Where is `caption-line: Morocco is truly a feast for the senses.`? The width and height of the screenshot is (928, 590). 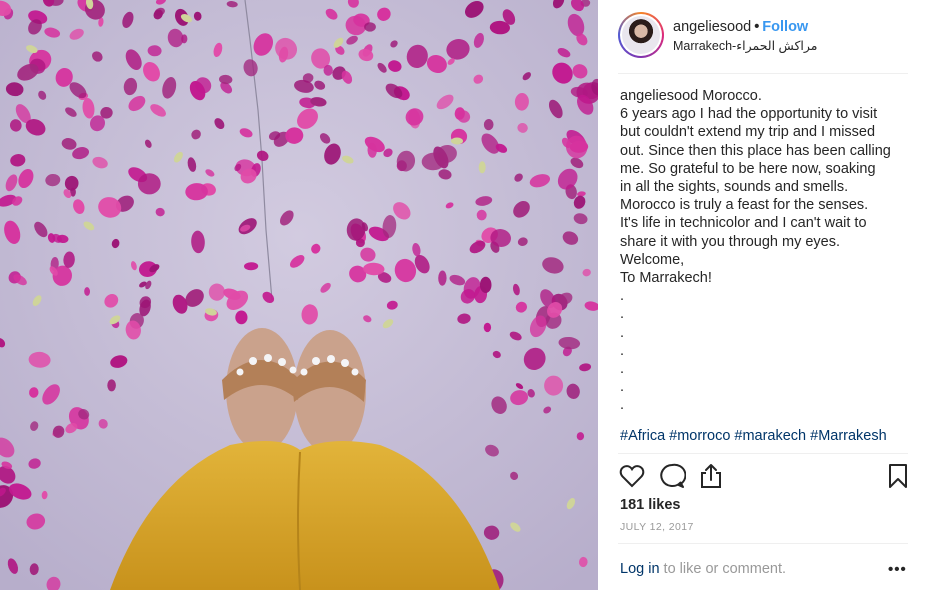
caption-line: Morocco is truly a feast for the senses. is located at coordinates (744, 205).